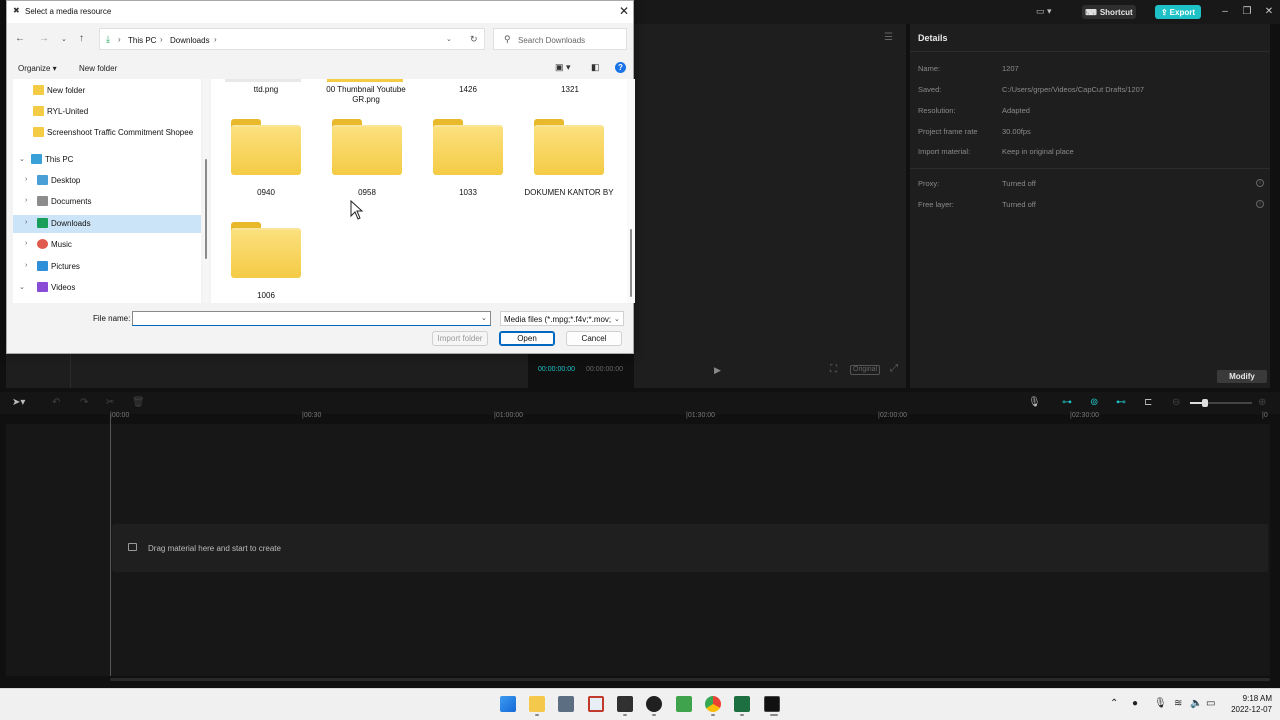 This screenshot has width=1280, height=720. I want to click on open-button: Open, so click(527, 338).